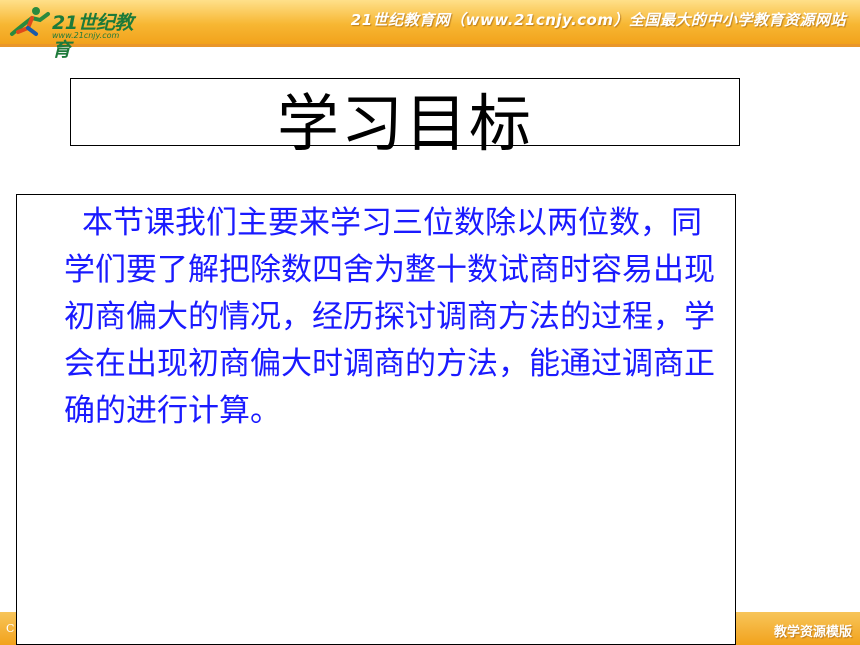 The image size is (860, 645). What do you see at coordinates (812, 632) in the screenshot?
I see `footer-right-text: 教学资源模版` at bounding box center [812, 632].